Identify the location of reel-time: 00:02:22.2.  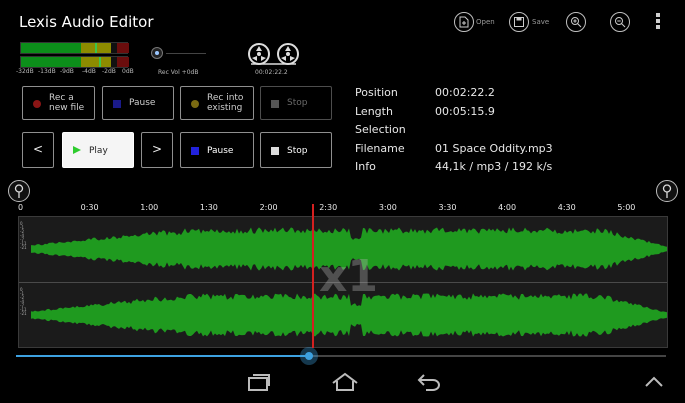
(271, 72).